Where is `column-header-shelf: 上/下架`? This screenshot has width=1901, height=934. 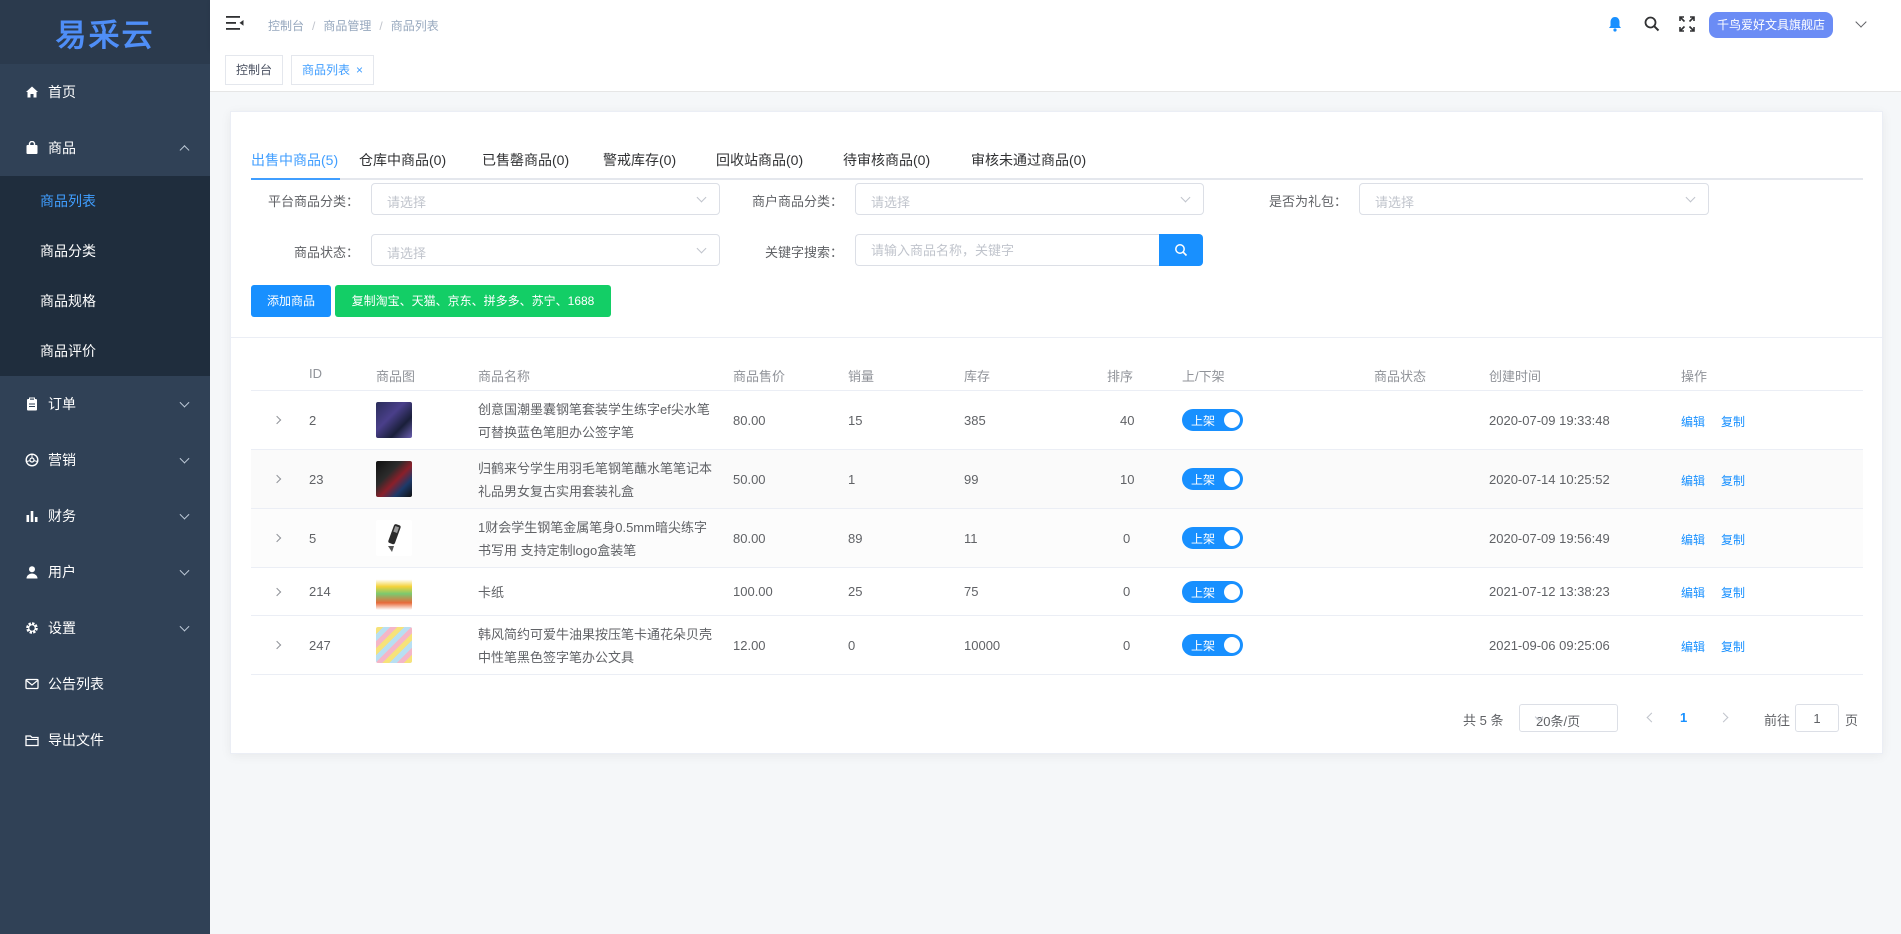
column-header-shelf: 上/下架 is located at coordinates (1203, 376).